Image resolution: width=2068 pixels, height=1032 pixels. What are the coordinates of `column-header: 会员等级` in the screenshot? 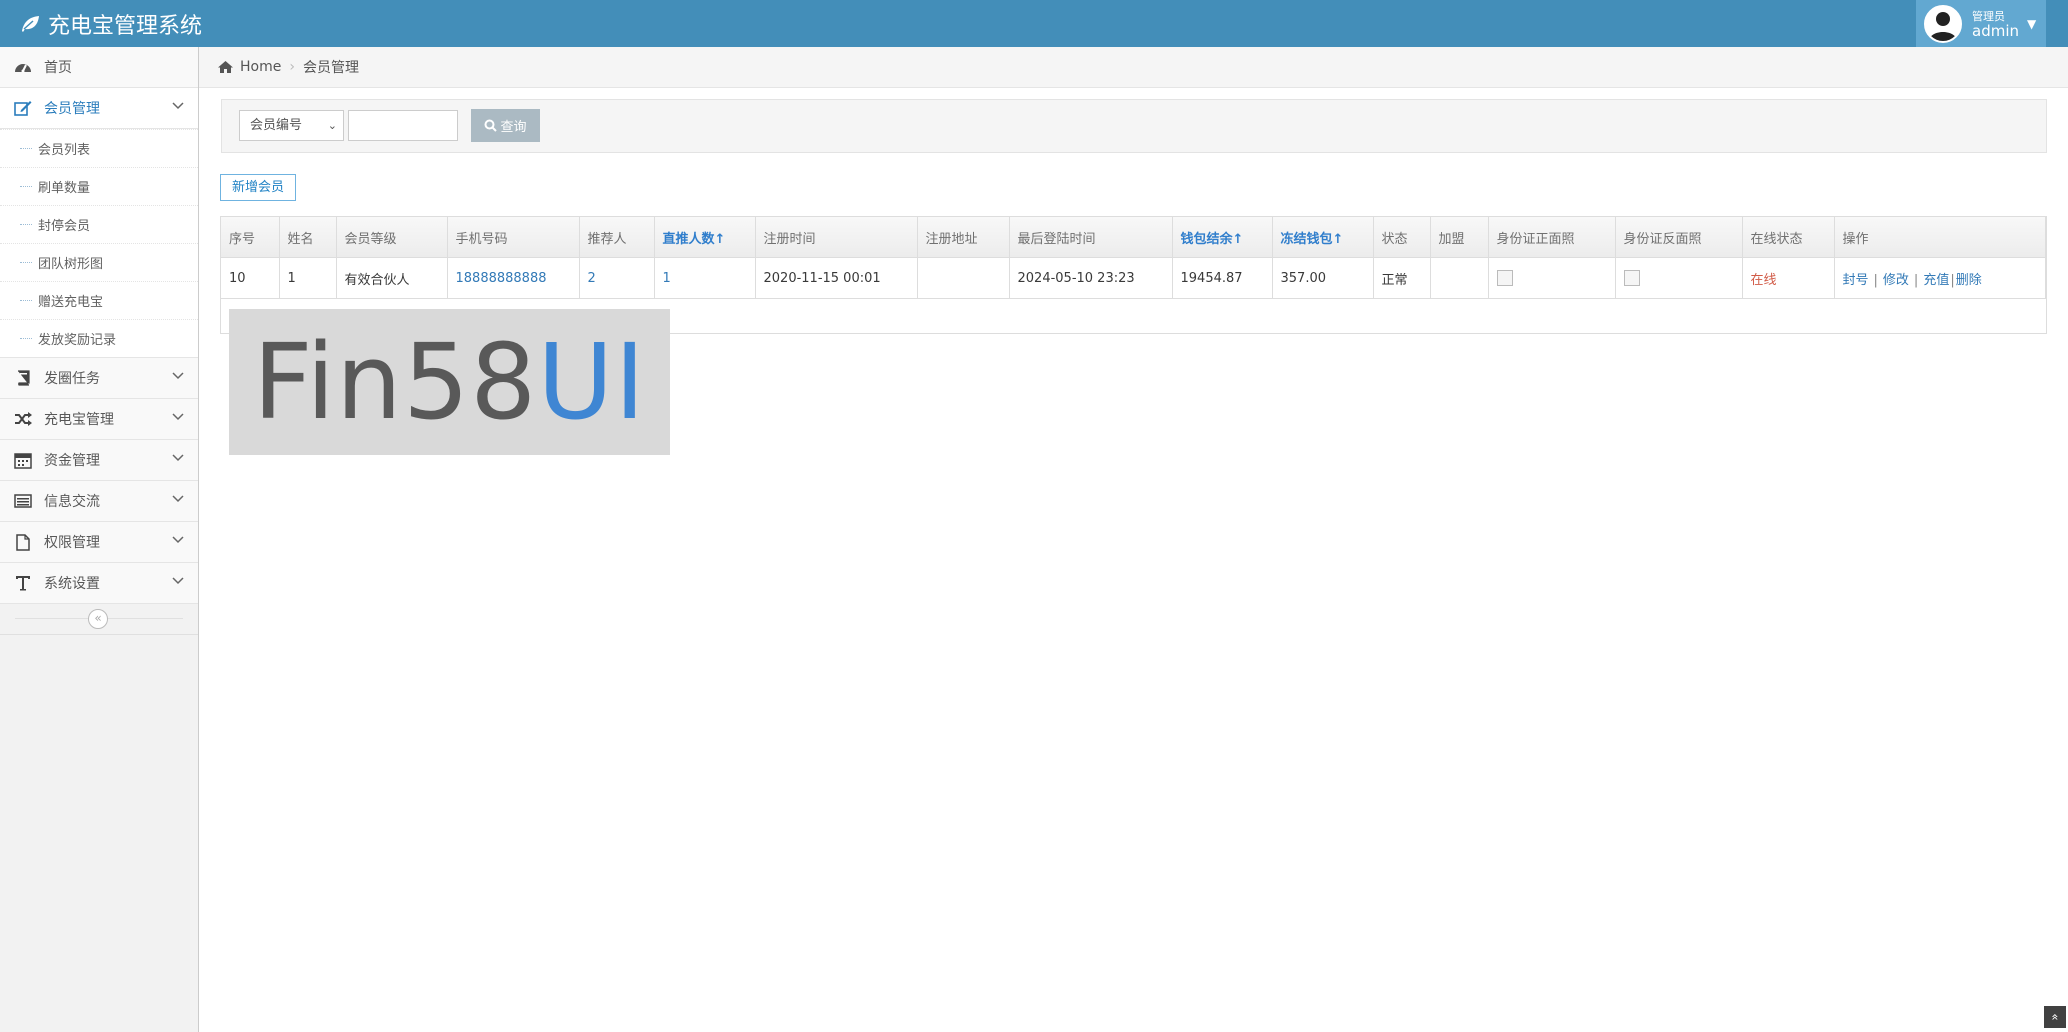 It's located at (392, 237).